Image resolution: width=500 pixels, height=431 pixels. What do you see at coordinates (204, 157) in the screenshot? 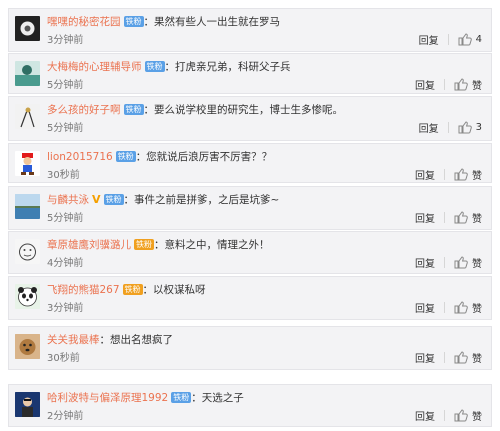
I see `comment-text: ：您就说后浪厉害不厉害？？` at bounding box center [204, 157].